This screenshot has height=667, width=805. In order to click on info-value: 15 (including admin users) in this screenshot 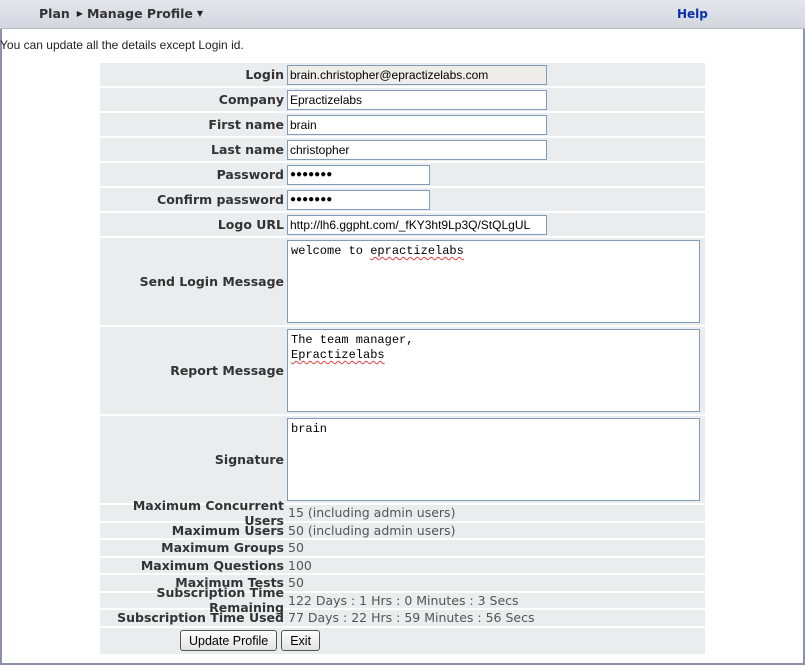, I will do `click(372, 513)`.